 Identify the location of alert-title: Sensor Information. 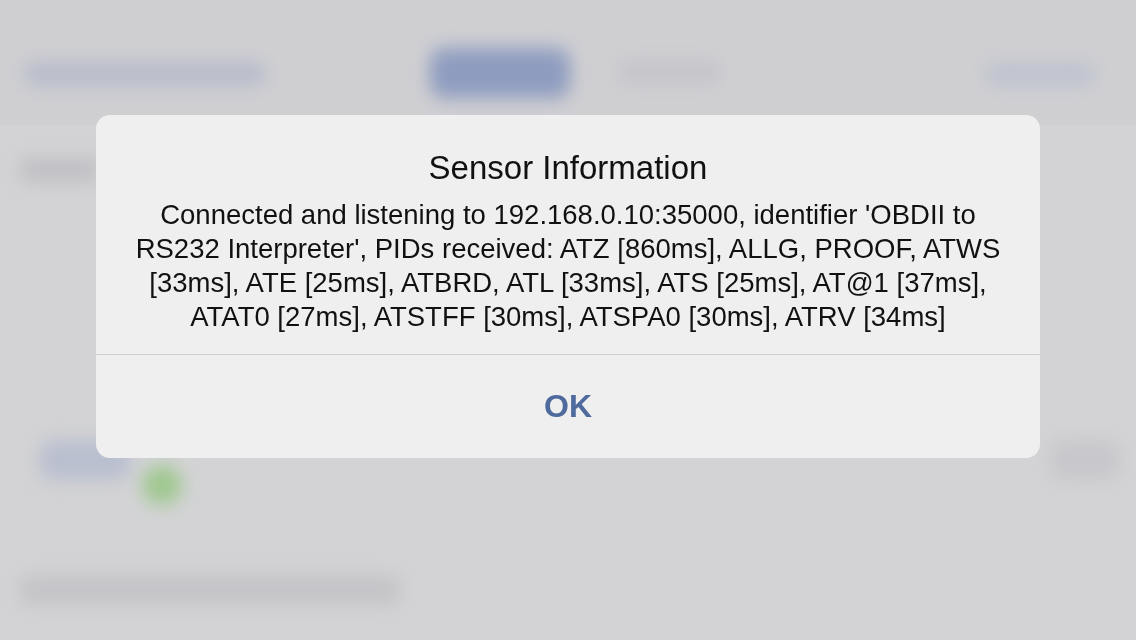
(568, 168).